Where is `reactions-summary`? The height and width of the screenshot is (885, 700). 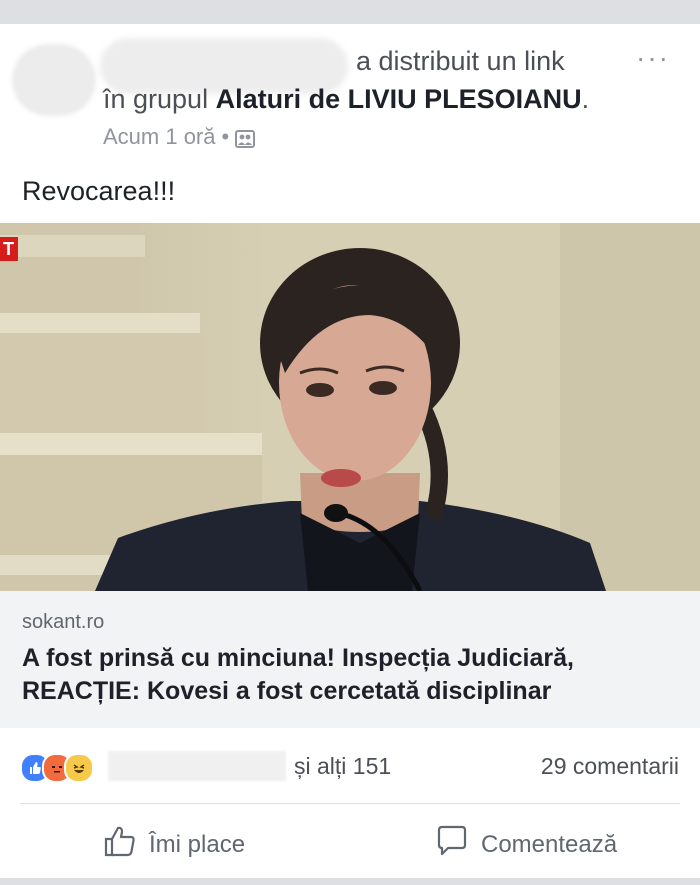 reactions-summary is located at coordinates (57, 768).